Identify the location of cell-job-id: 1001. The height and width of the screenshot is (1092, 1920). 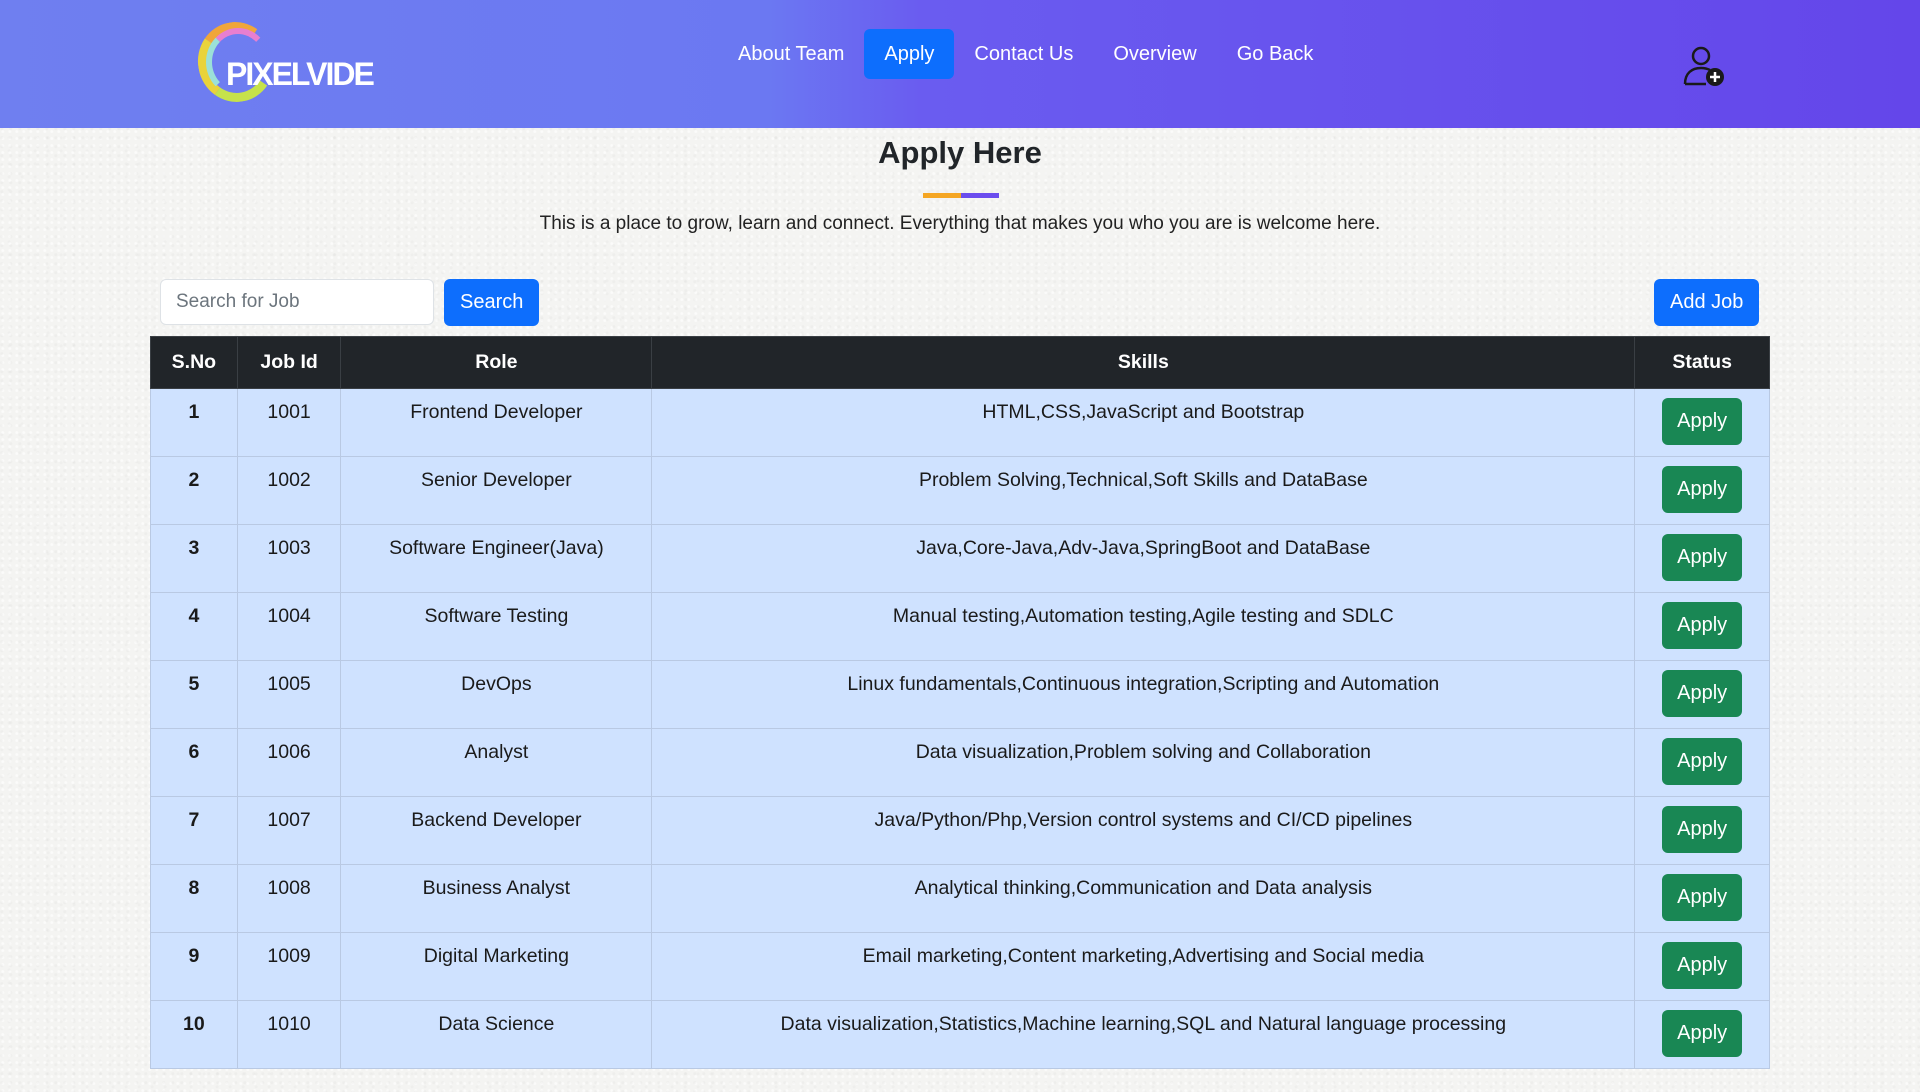
(289, 422).